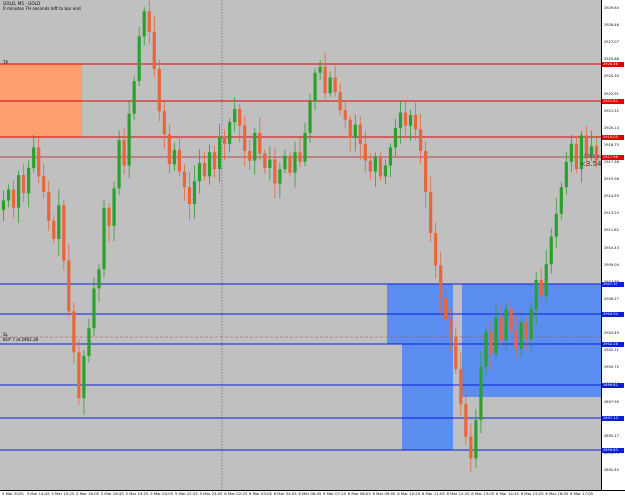 The image size is (625, 501). What do you see at coordinates (186, 493) in the screenshot?
I see `x-tick-label: 5 Mar 22:25` at bounding box center [186, 493].